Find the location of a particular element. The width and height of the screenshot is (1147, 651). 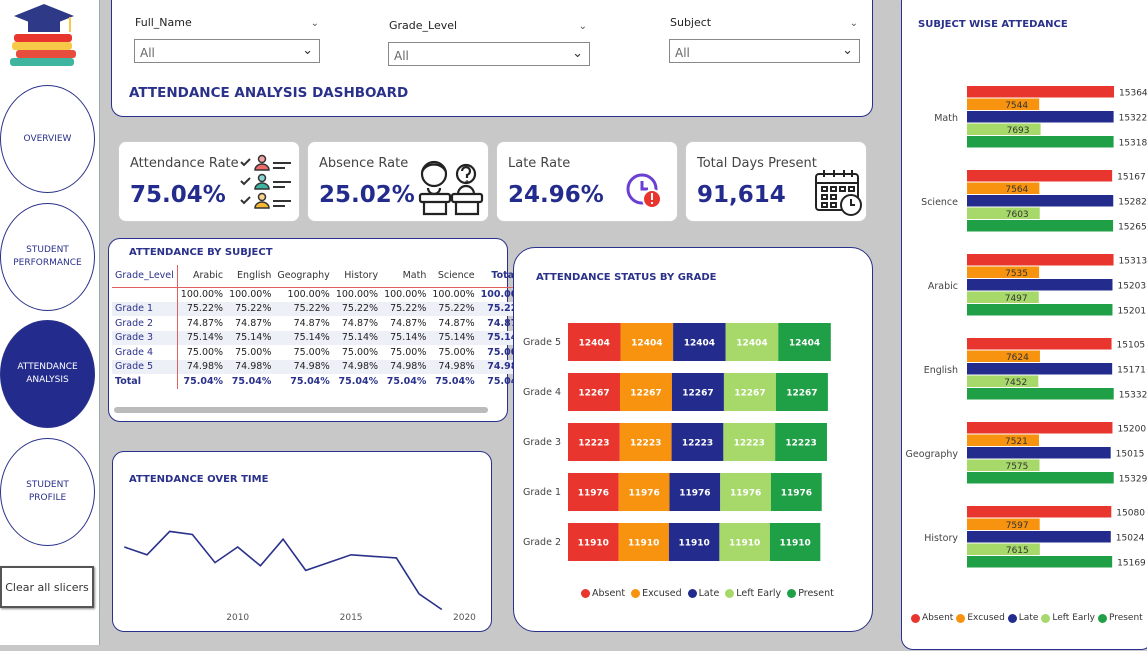

matrix-column-header: History is located at coordinates (357, 276).